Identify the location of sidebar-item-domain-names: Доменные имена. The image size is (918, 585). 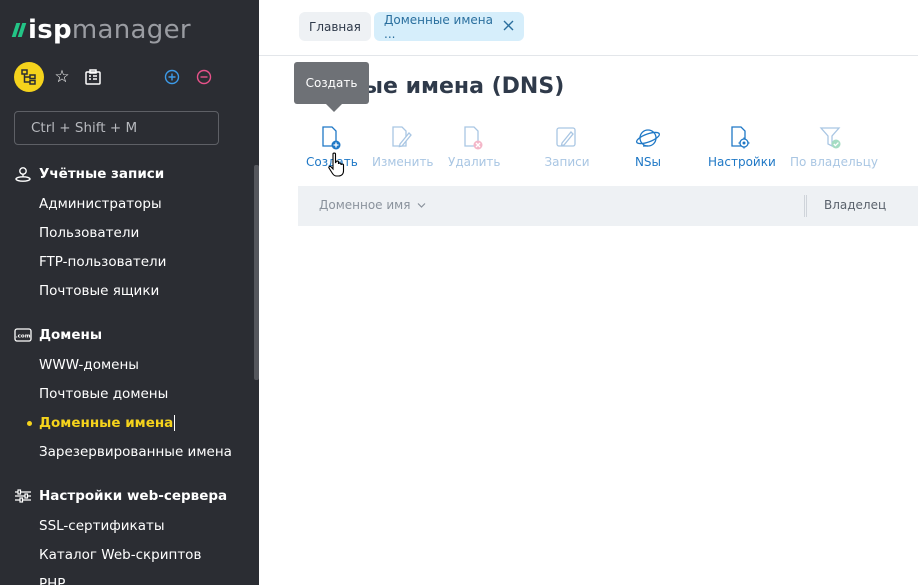
(101, 423).